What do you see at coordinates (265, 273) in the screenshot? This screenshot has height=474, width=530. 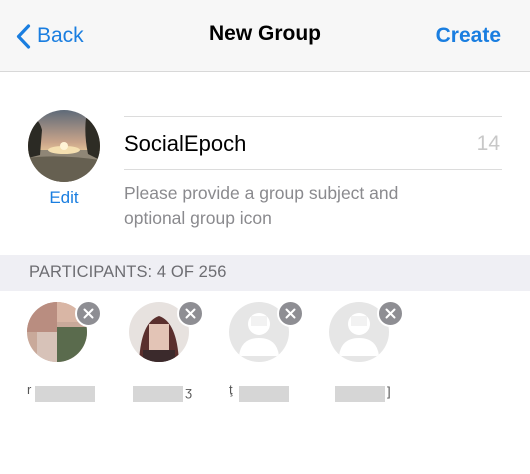 I see `participants-section-header: PARTICIPANTS: 4 OF 256` at bounding box center [265, 273].